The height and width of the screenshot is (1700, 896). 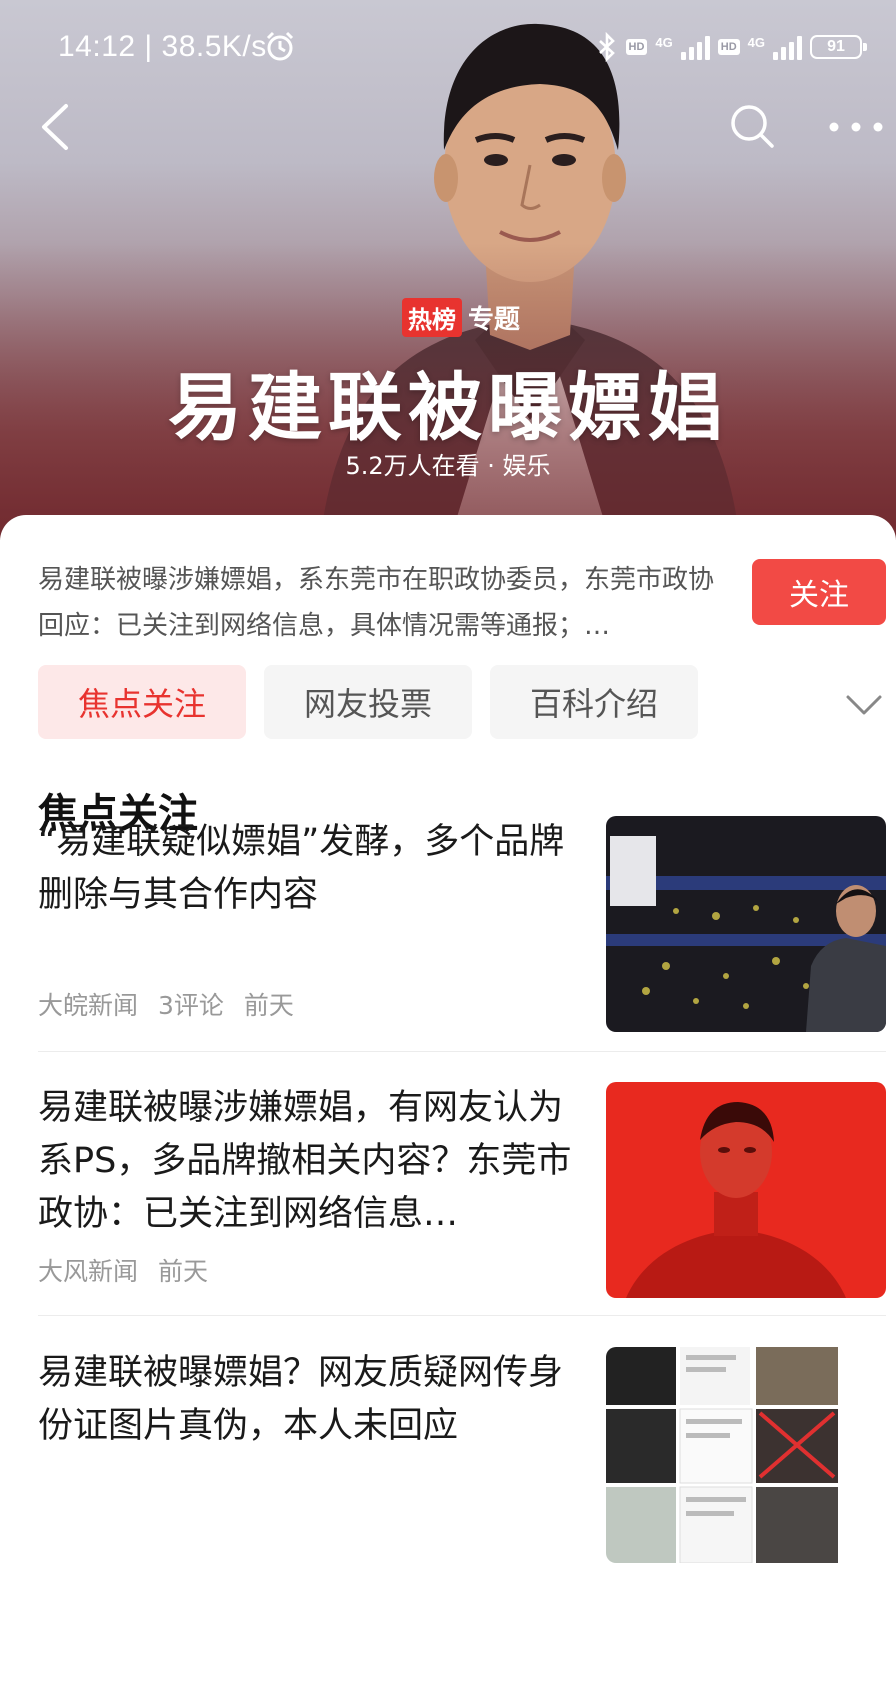 I want to click on hot-badge: 热榜, so click(x=432, y=317).